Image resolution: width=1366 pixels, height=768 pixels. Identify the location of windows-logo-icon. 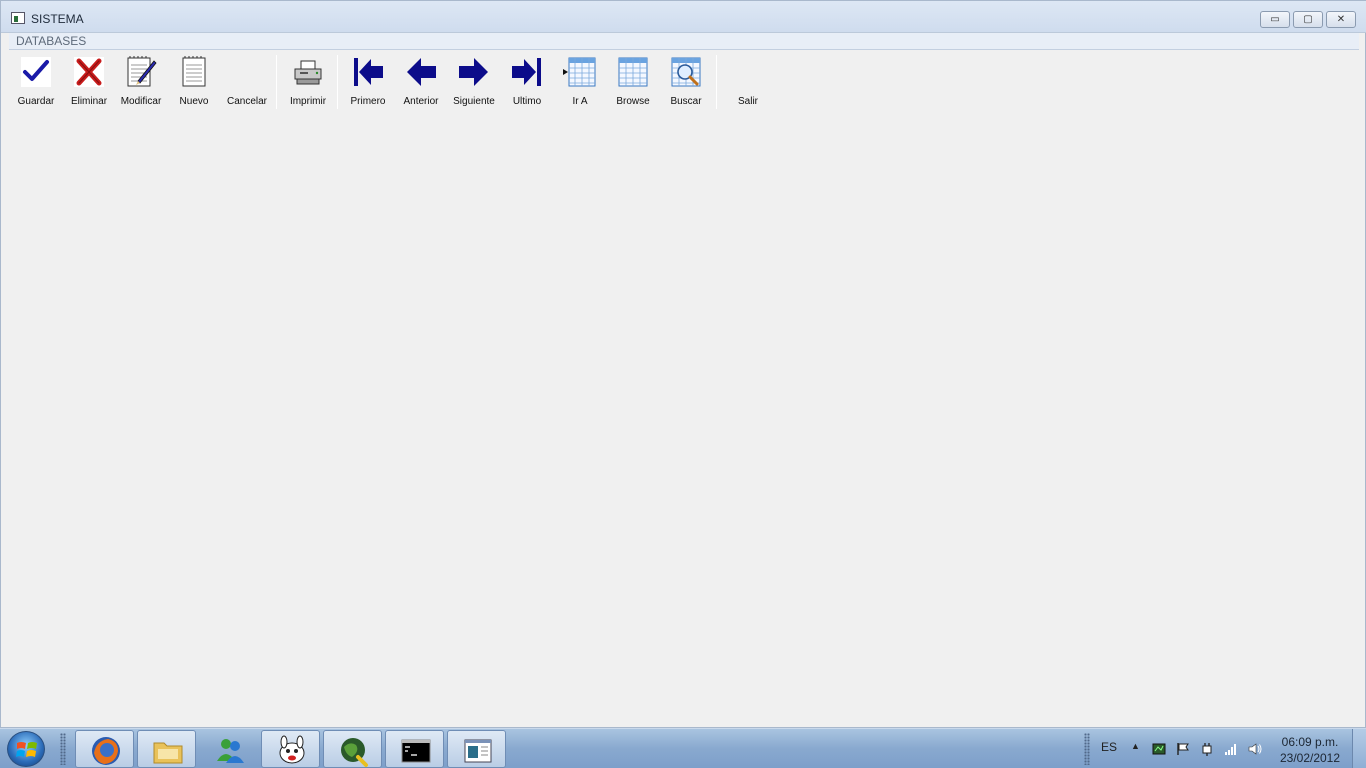
(26, 749).